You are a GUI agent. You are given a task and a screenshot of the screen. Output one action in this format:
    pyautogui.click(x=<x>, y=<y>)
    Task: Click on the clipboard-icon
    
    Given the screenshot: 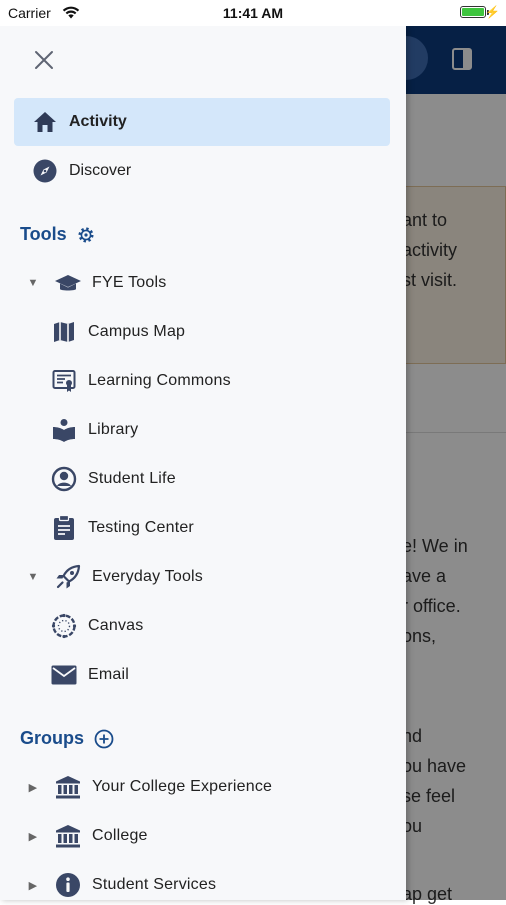 What is the action you would take?
    pyautogui.click(x=64, y=528)
    